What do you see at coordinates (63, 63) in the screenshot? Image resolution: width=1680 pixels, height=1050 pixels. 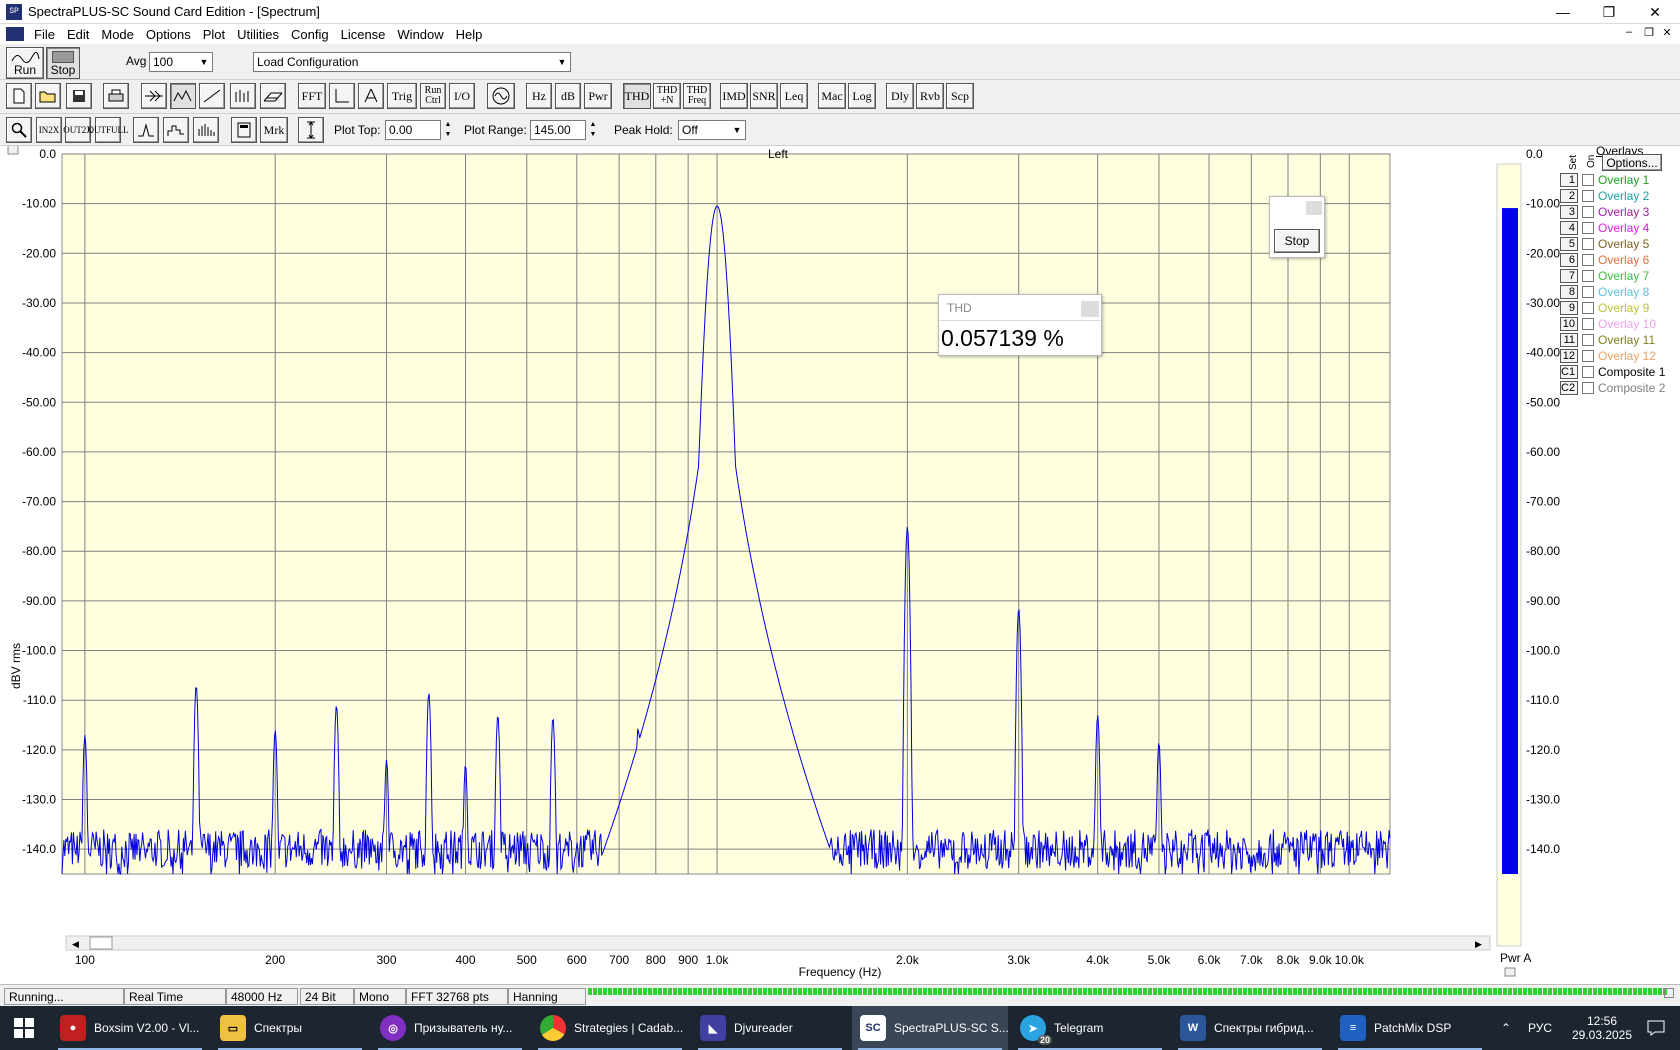 I see `stop-button: Stop` at bounding box center [63, 63].